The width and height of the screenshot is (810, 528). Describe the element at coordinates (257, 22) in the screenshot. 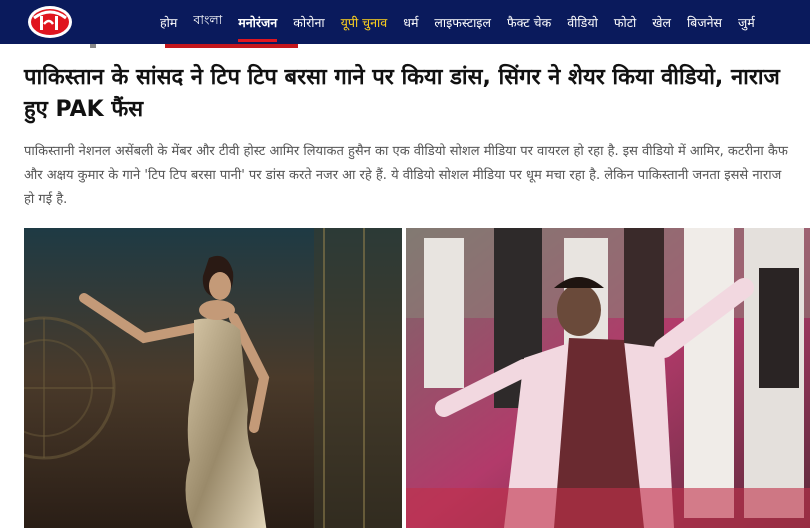

I see `nav-entertainment: मनोरंजन` at that location.